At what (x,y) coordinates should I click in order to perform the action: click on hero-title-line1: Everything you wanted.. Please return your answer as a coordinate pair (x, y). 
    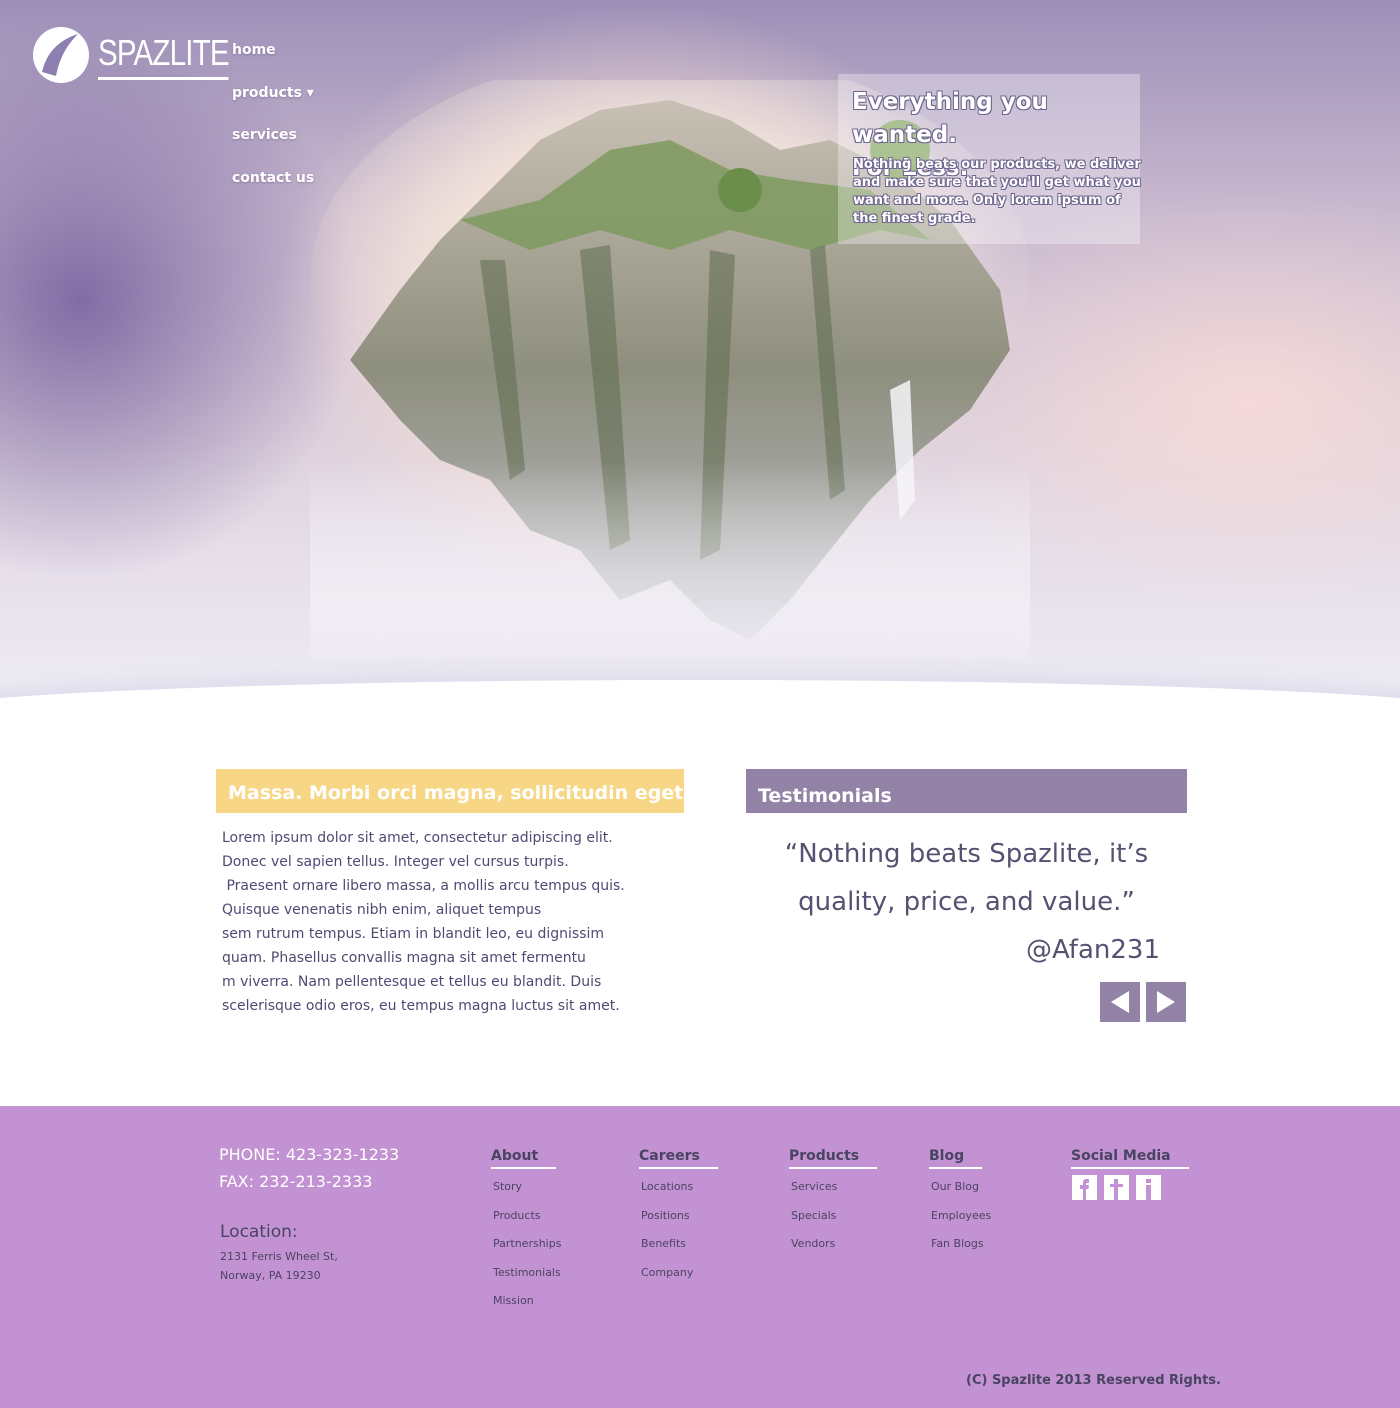
    Looking at the image, I should click on (950, 118).